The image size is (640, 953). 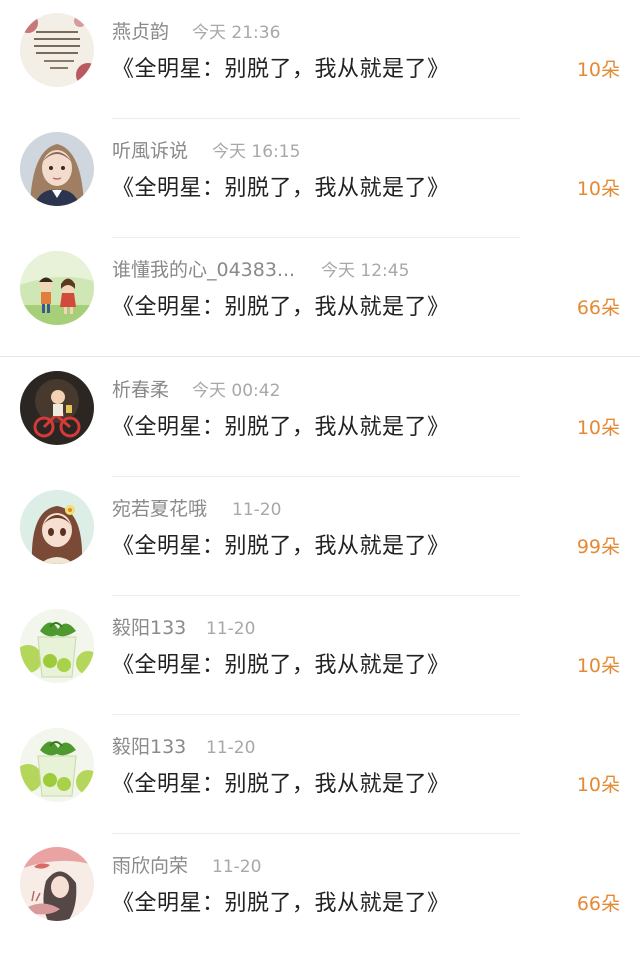 What do you see at coordinates (320, 356) in the screenshot?
I see `divider` at bounding box center [320, 356].